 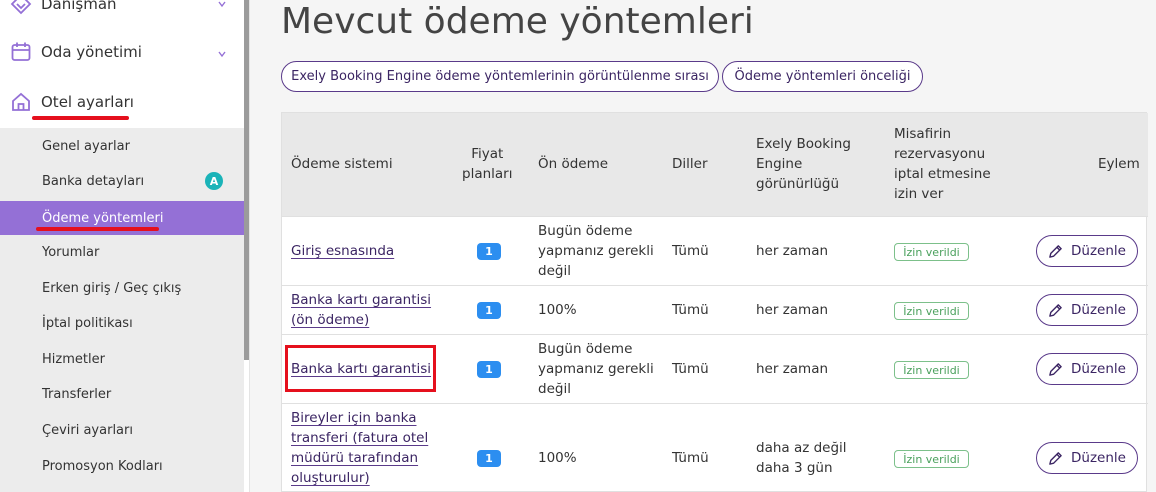 I want to click on visibility-cell: daha az değil daha 3 gün, so click(x=801, y=458).